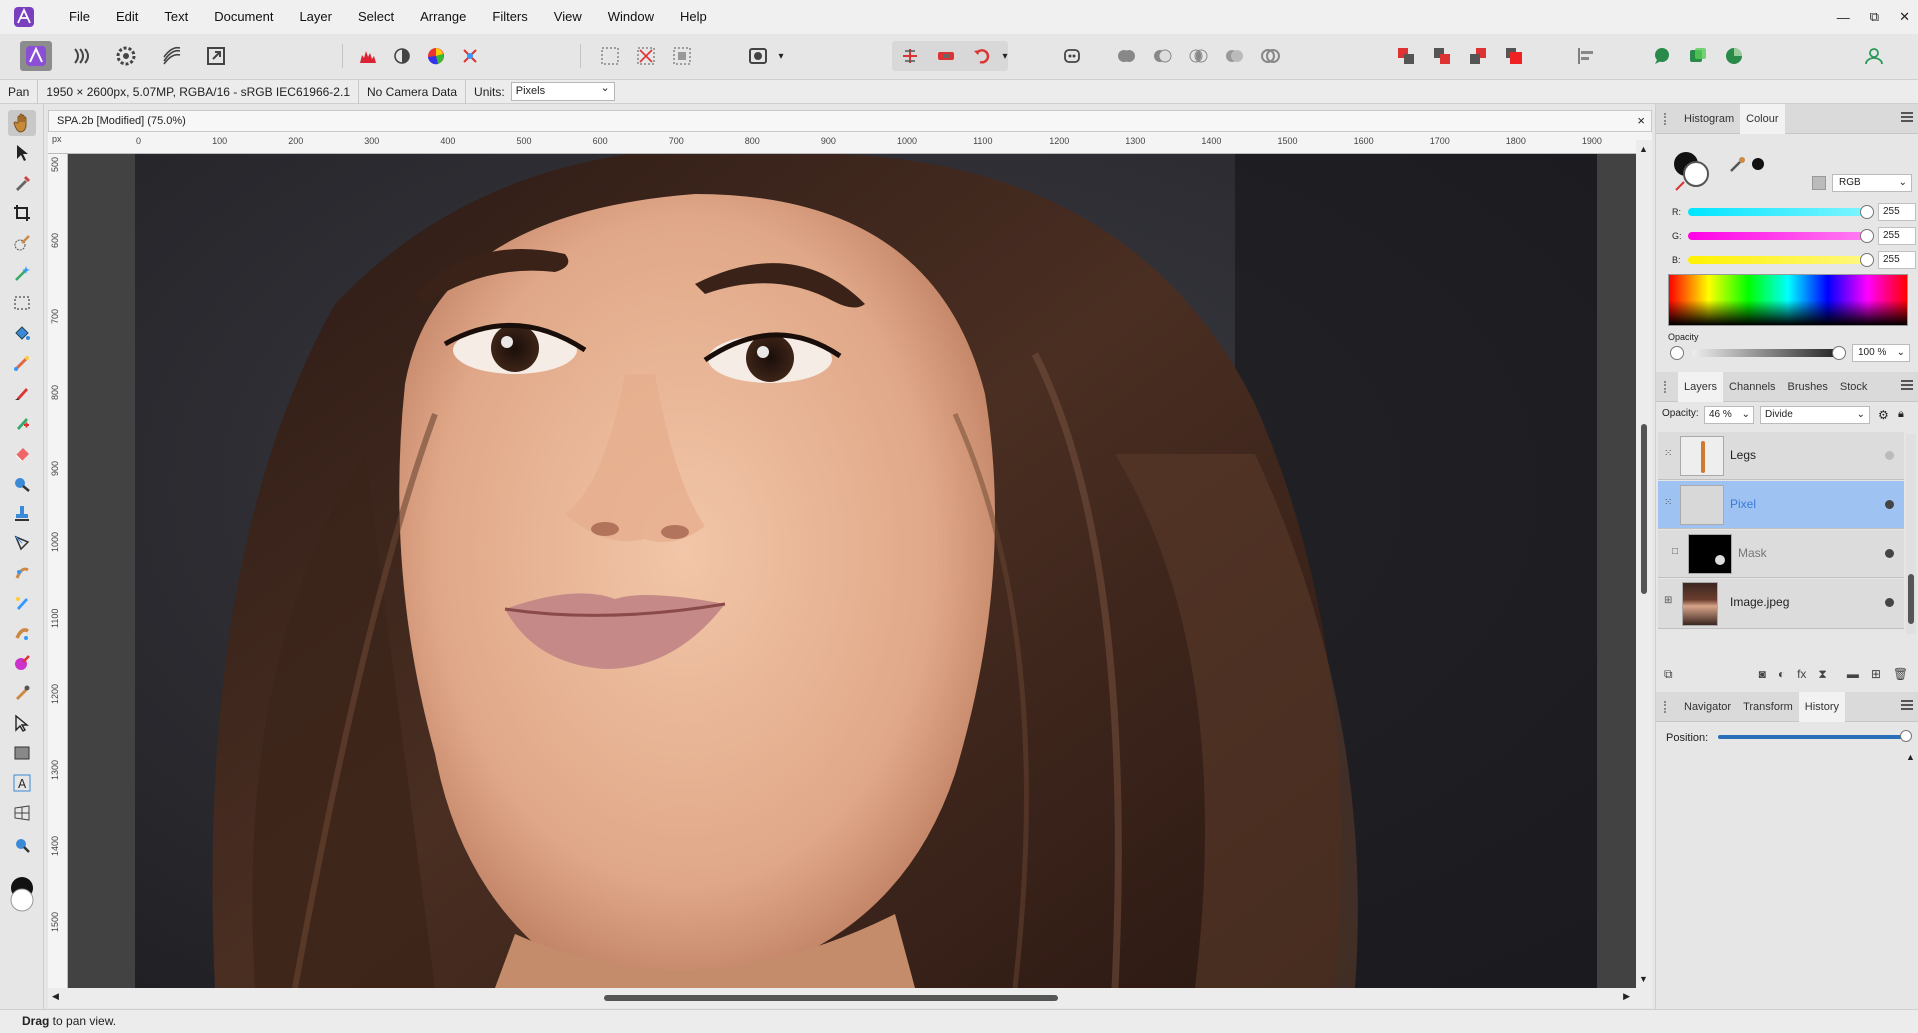 This screenshot has width=1918, height=1033. Describe the element at coordinates (1897, 212) in the screenshot. I see `red-channel-value: 255` at that location.